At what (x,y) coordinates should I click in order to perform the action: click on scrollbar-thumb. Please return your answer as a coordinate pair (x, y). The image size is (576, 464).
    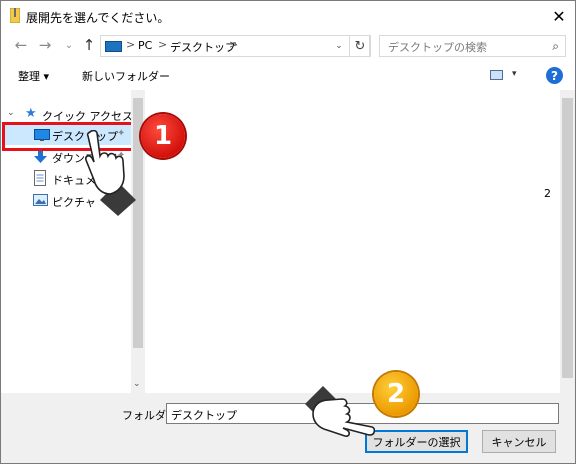
    Looking at the image, I should click on (567, 238).